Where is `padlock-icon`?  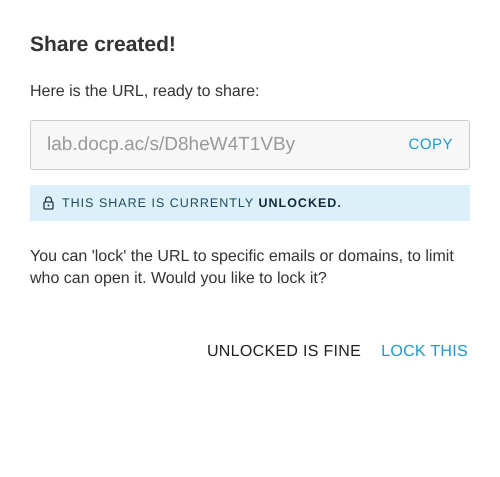
padlock-icon is located at coordinates (48, 203).